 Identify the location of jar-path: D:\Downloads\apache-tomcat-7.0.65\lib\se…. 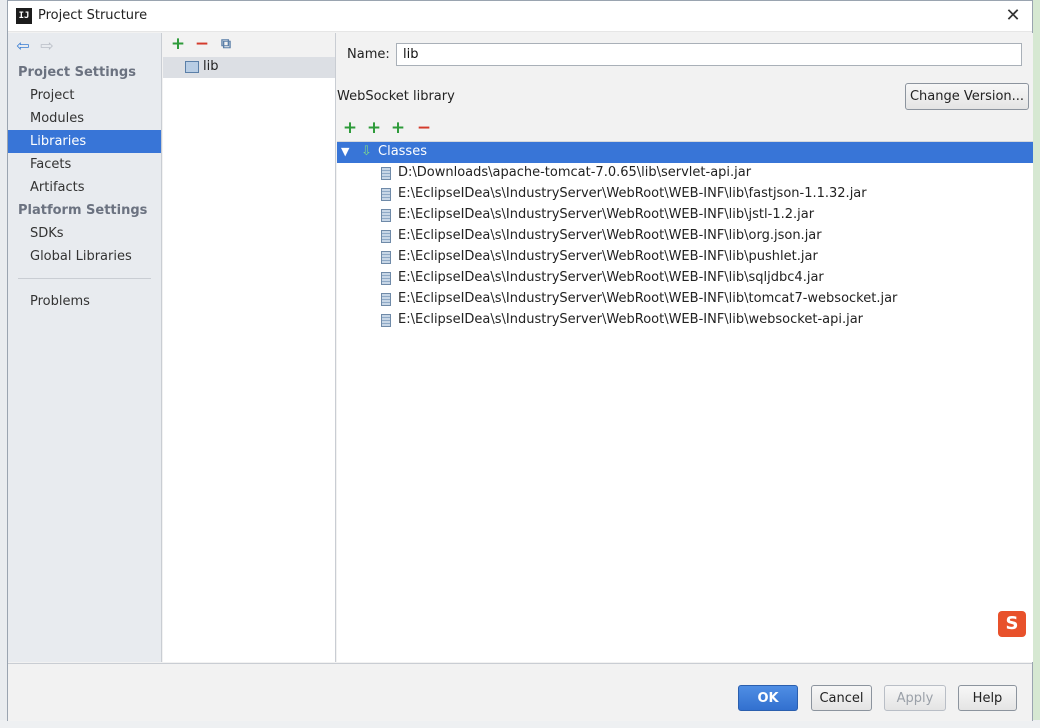
(575, 172).